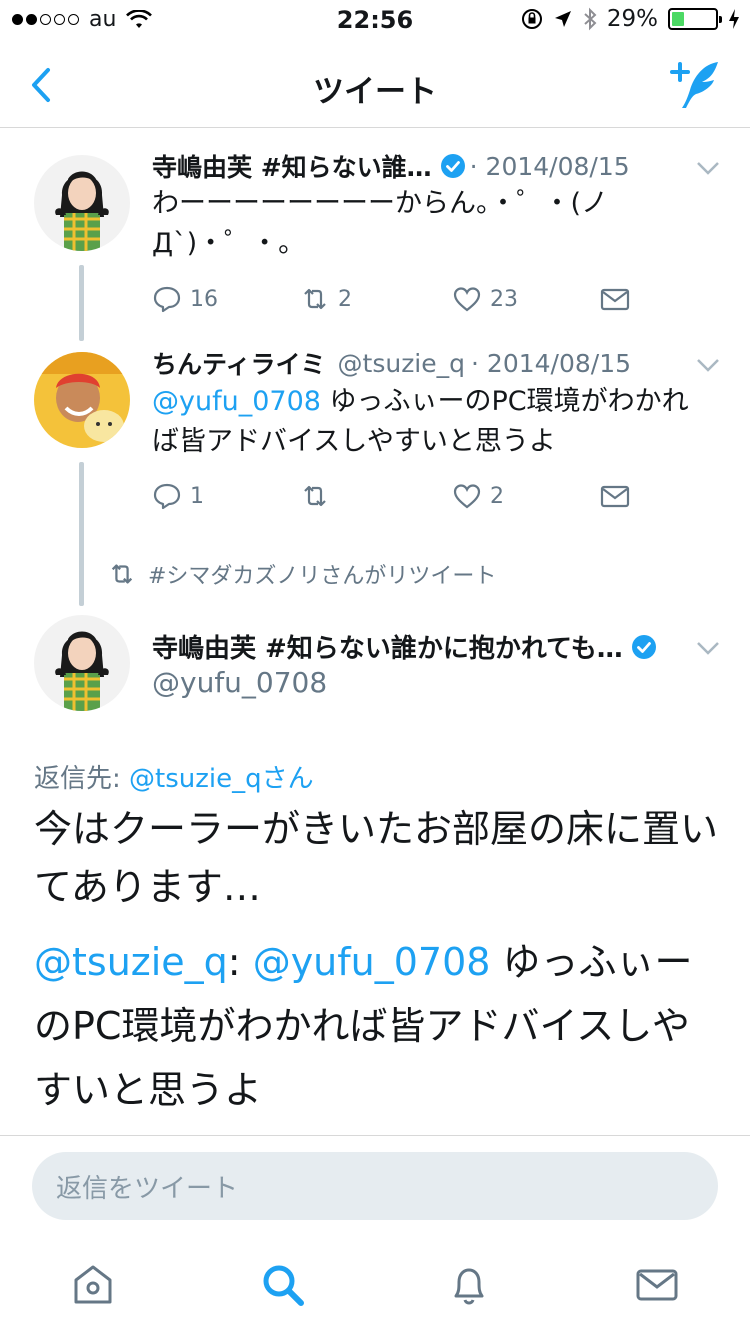 This screenshot has height=1334, width=750. What do you see at coordinates (696, 84) in the screenshot?
I see `compose-tweet-icon` at bounding box center [696, 84].